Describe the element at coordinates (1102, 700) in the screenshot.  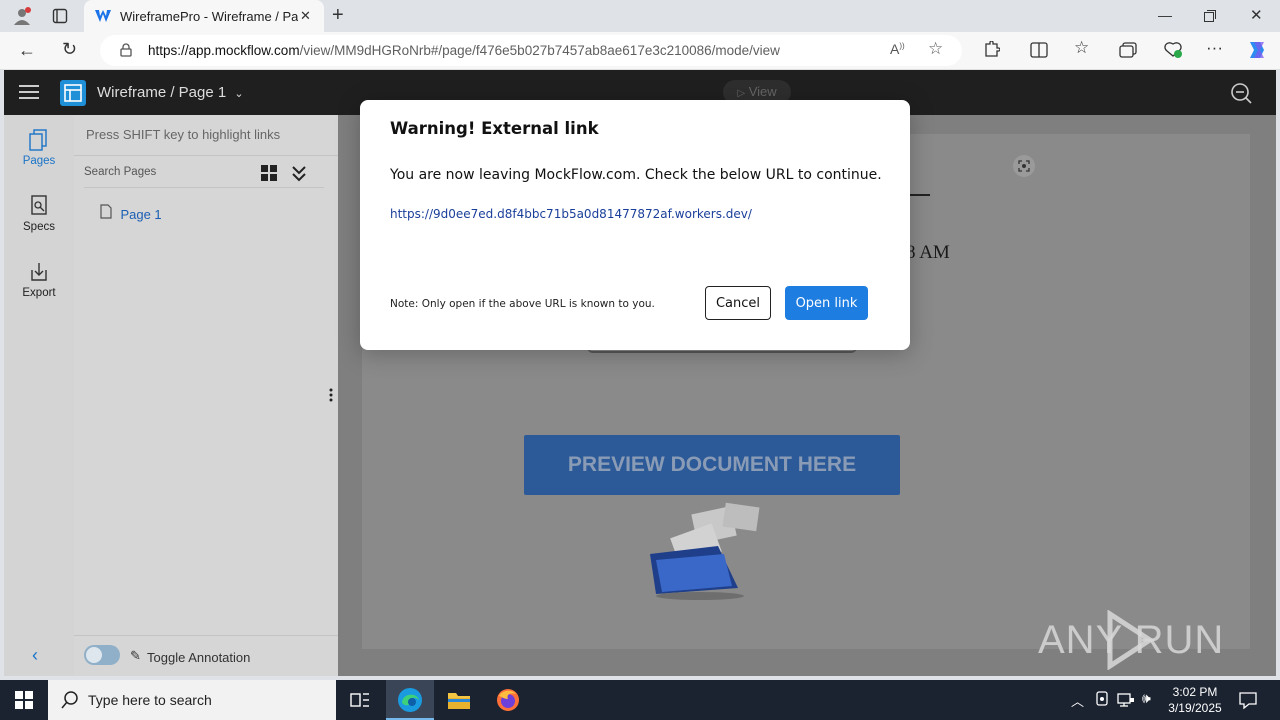
I see `tray-device-icon` at that location.